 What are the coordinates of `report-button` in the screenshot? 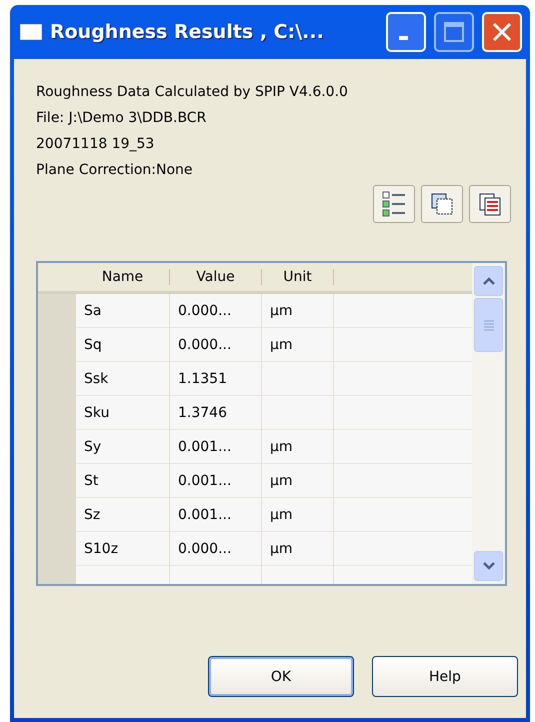 It's located at (490, 204).